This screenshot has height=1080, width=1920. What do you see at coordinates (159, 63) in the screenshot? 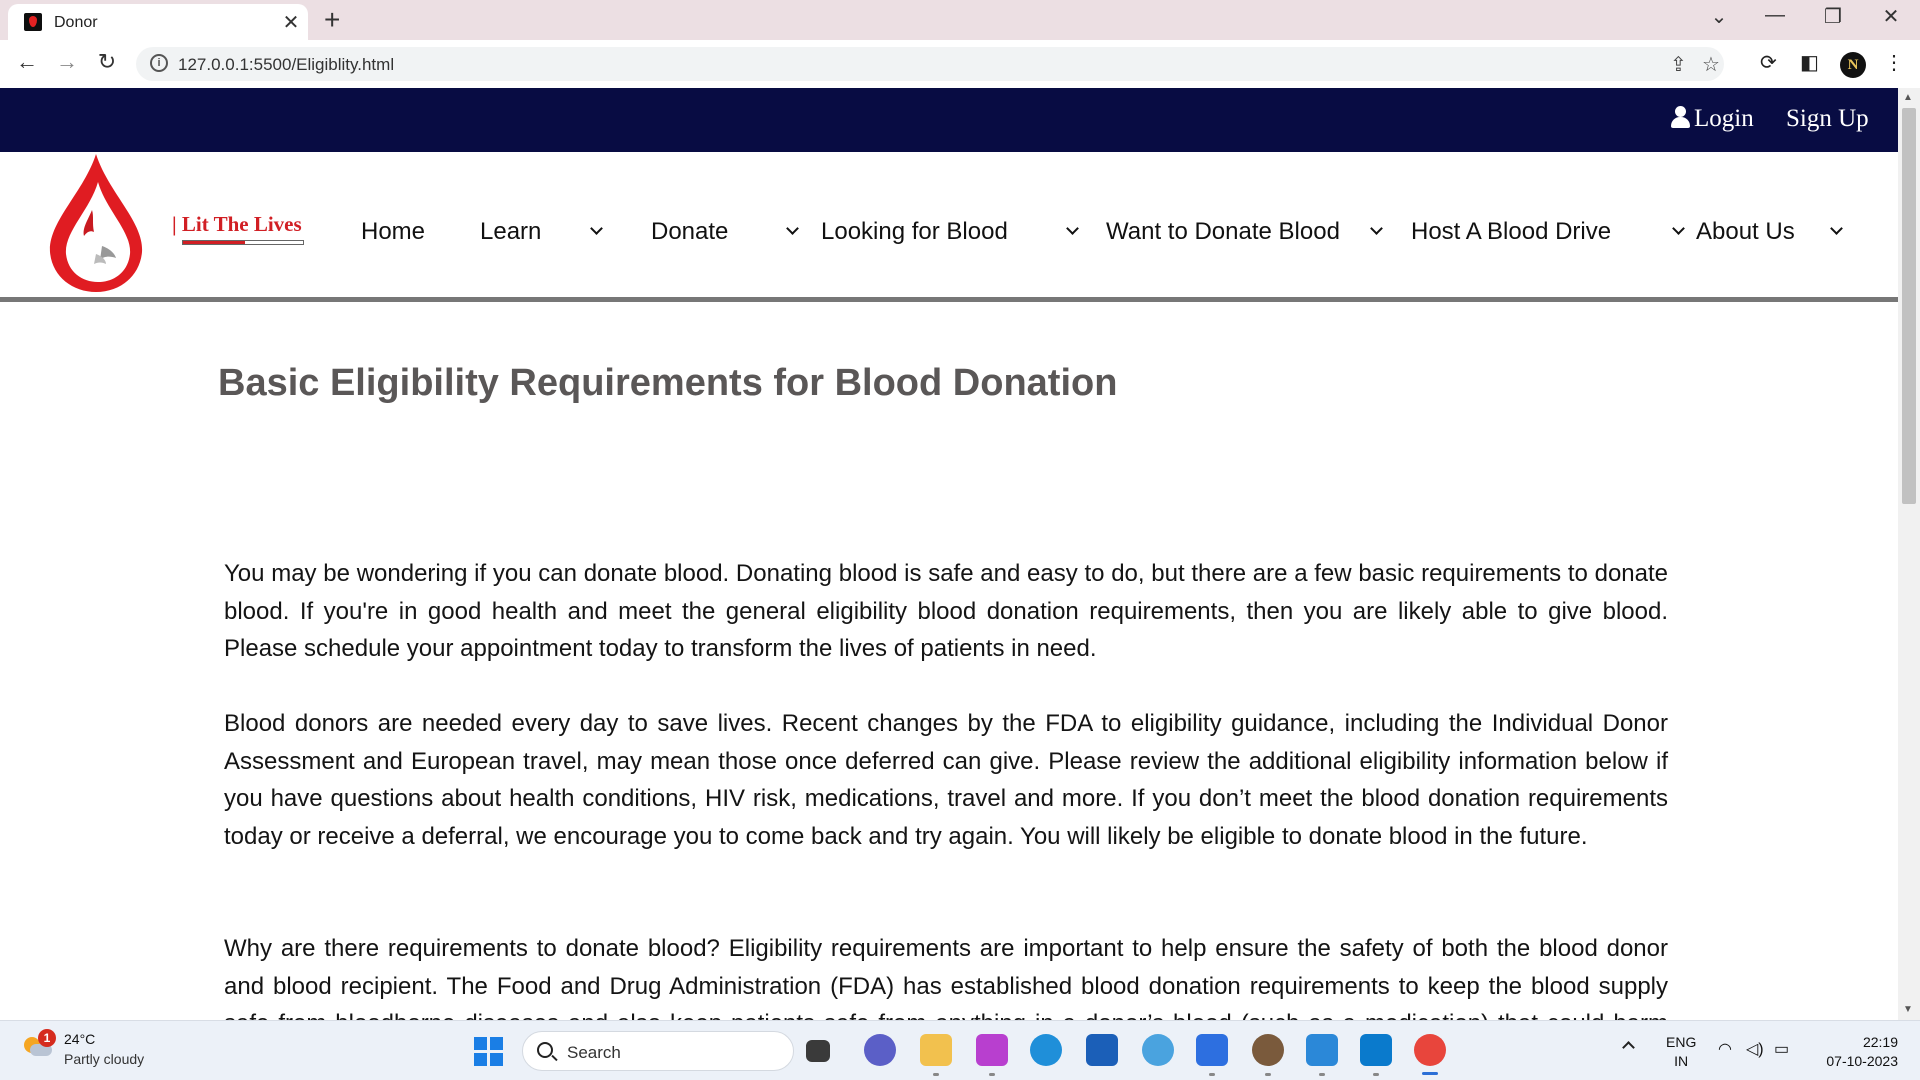
I see `site-info-icon: i` at bounding box center [159, 63].